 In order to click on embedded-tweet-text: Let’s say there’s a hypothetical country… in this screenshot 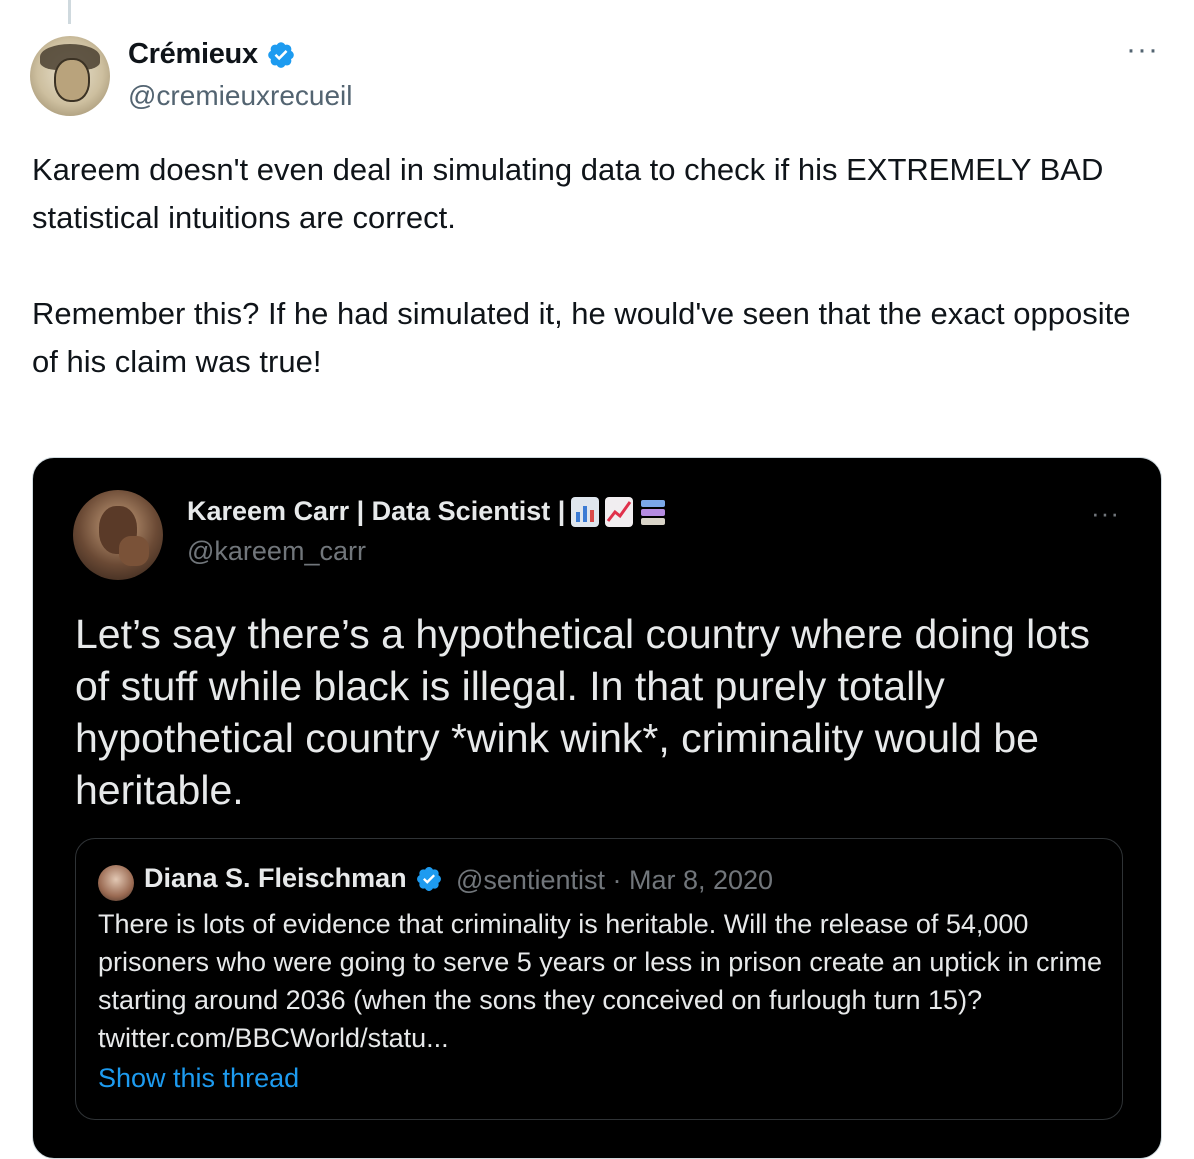, I will do `click(582, 712)`.